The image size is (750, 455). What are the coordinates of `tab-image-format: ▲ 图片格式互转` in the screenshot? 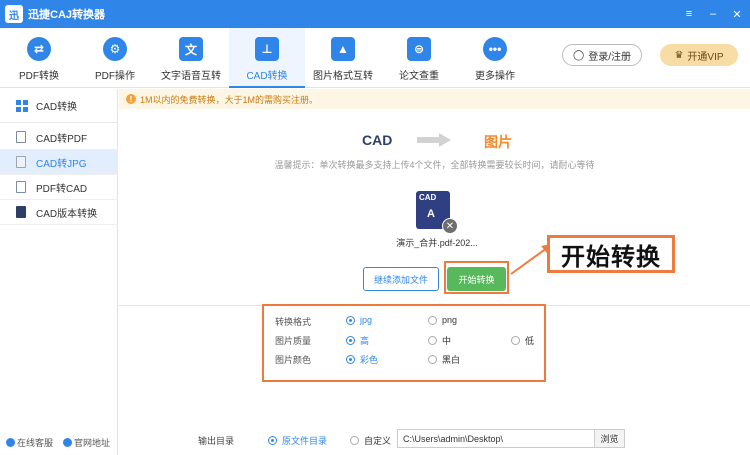 It's located at (343, 58).